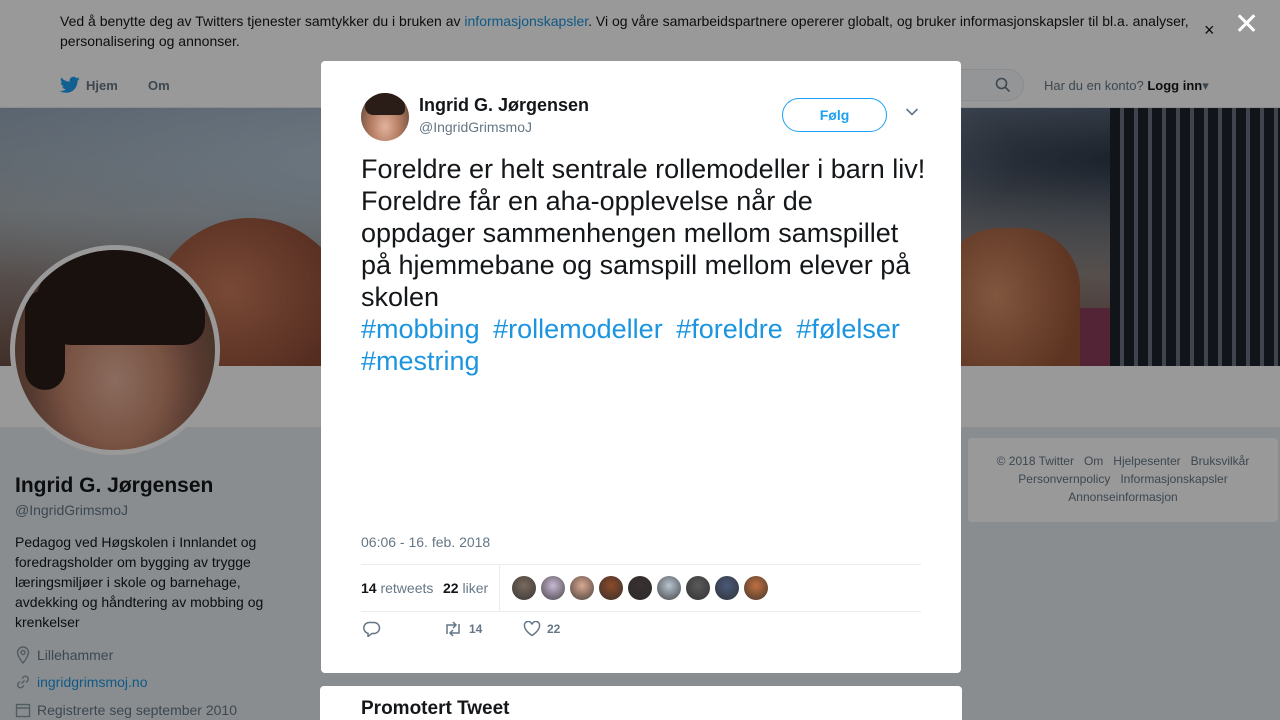 Image resolution: width=1280 pixels, height=720 pixels. What do you see at coordinates (475, 127) in the screenshot?
I see `tweet-author-handle: @IngridGrimsmoJ` at bounding box center [475, 127].